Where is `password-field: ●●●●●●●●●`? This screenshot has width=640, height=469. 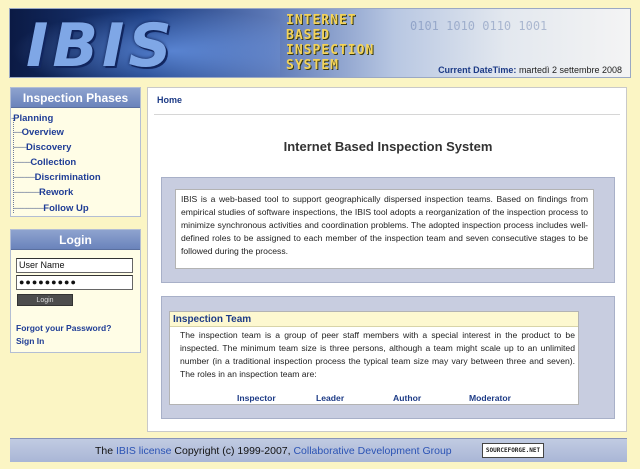 password-field: ●●●●●●●●● is located at coordinates (74, 282).